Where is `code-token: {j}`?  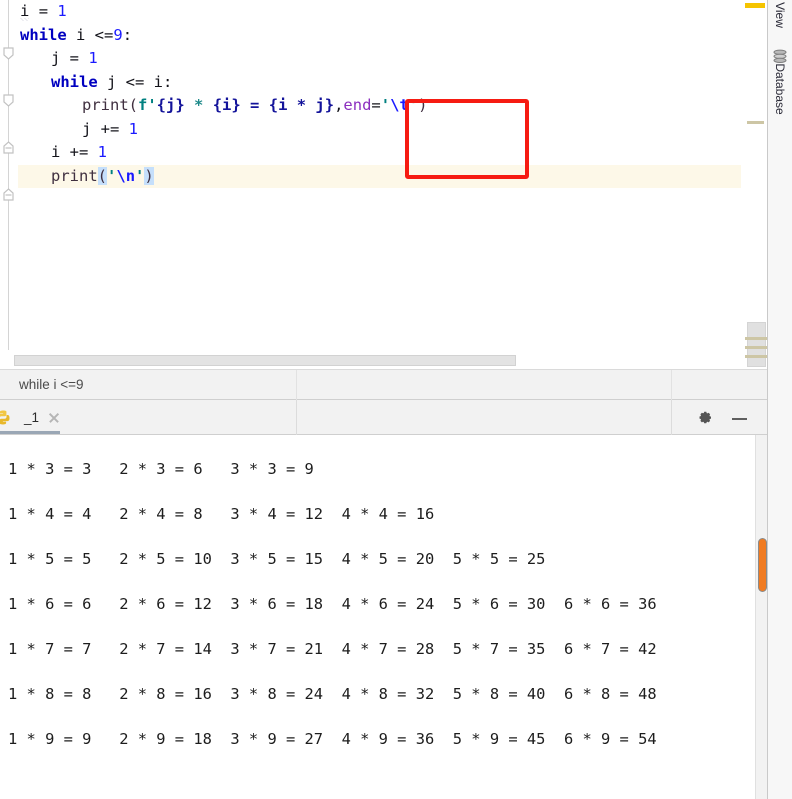 code-token: {j} is located at coordinates (170, 105).